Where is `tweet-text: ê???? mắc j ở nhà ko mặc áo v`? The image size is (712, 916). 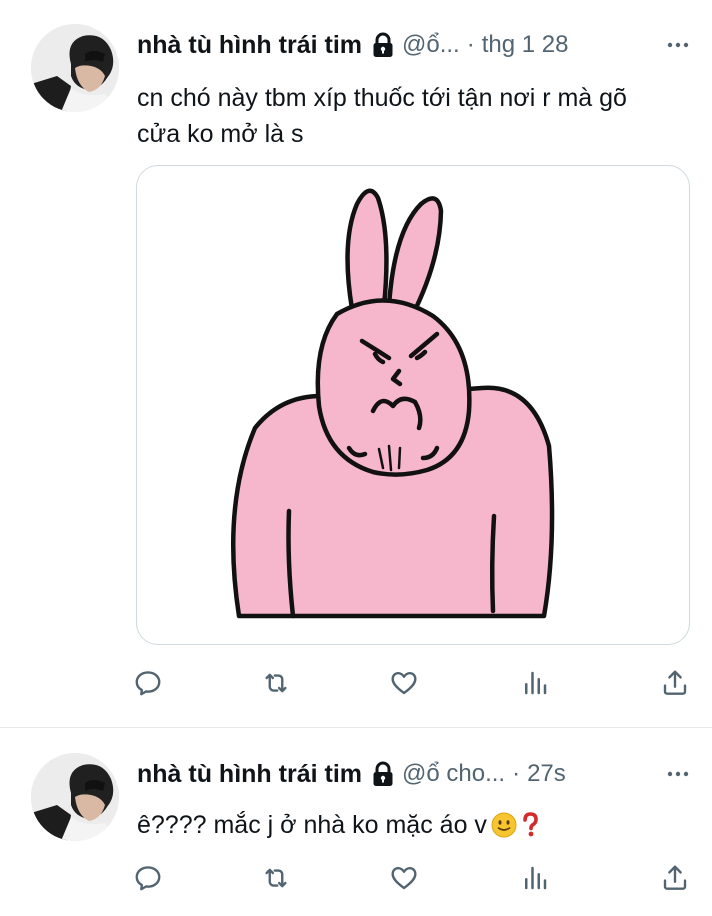 tweet-text: ê???? mắc j ở nhà ko mặc áo v is located at coordinates (417, 825).